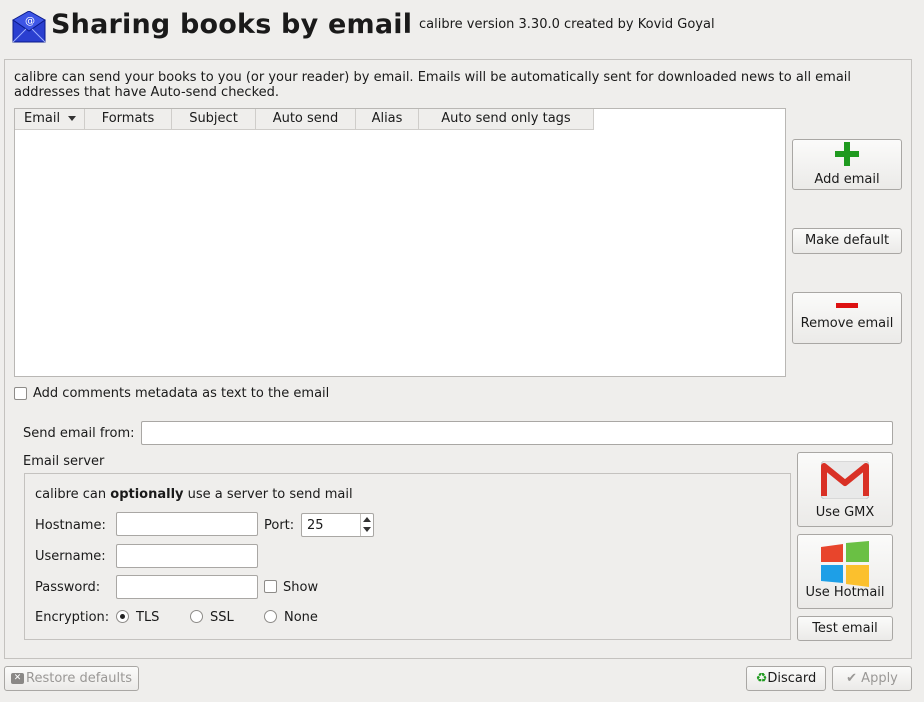 This screenshot has width=924, height=702. Describe the element at coordinates (72, 118) in the screenshot. I see `sort-down-icon` at that location.